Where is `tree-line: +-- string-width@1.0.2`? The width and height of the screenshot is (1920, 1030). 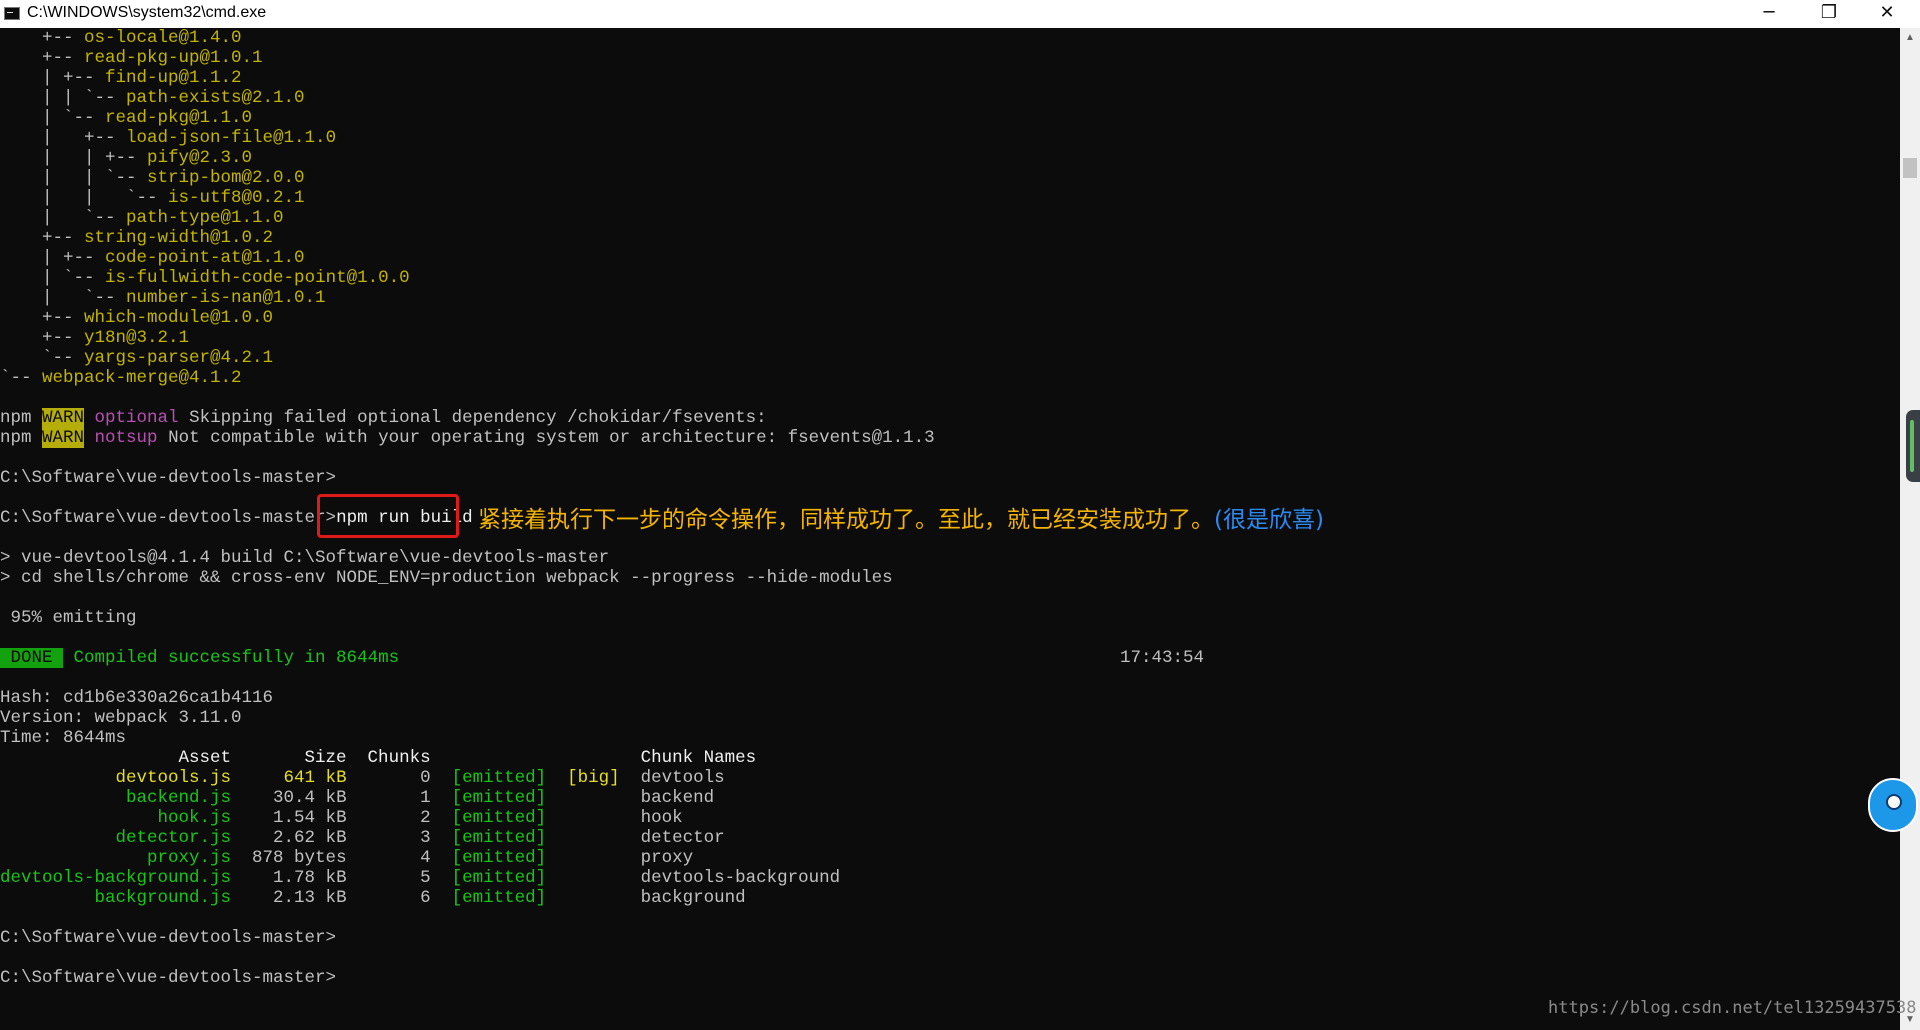
tree-line: +-- string-width@1.0.2 is located at coordinates (137, 238).